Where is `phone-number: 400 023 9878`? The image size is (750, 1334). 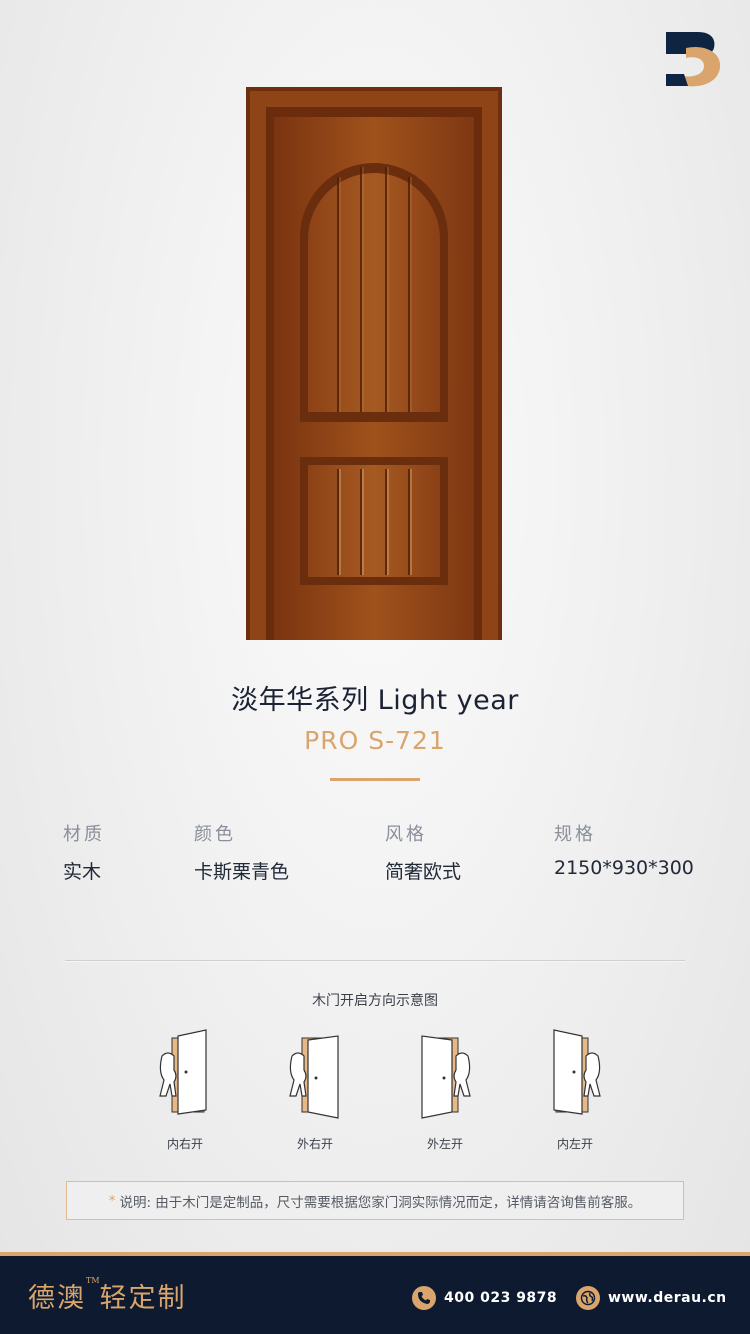
phone-number: 400 023 9878 is located at coordinates (501, 1298).